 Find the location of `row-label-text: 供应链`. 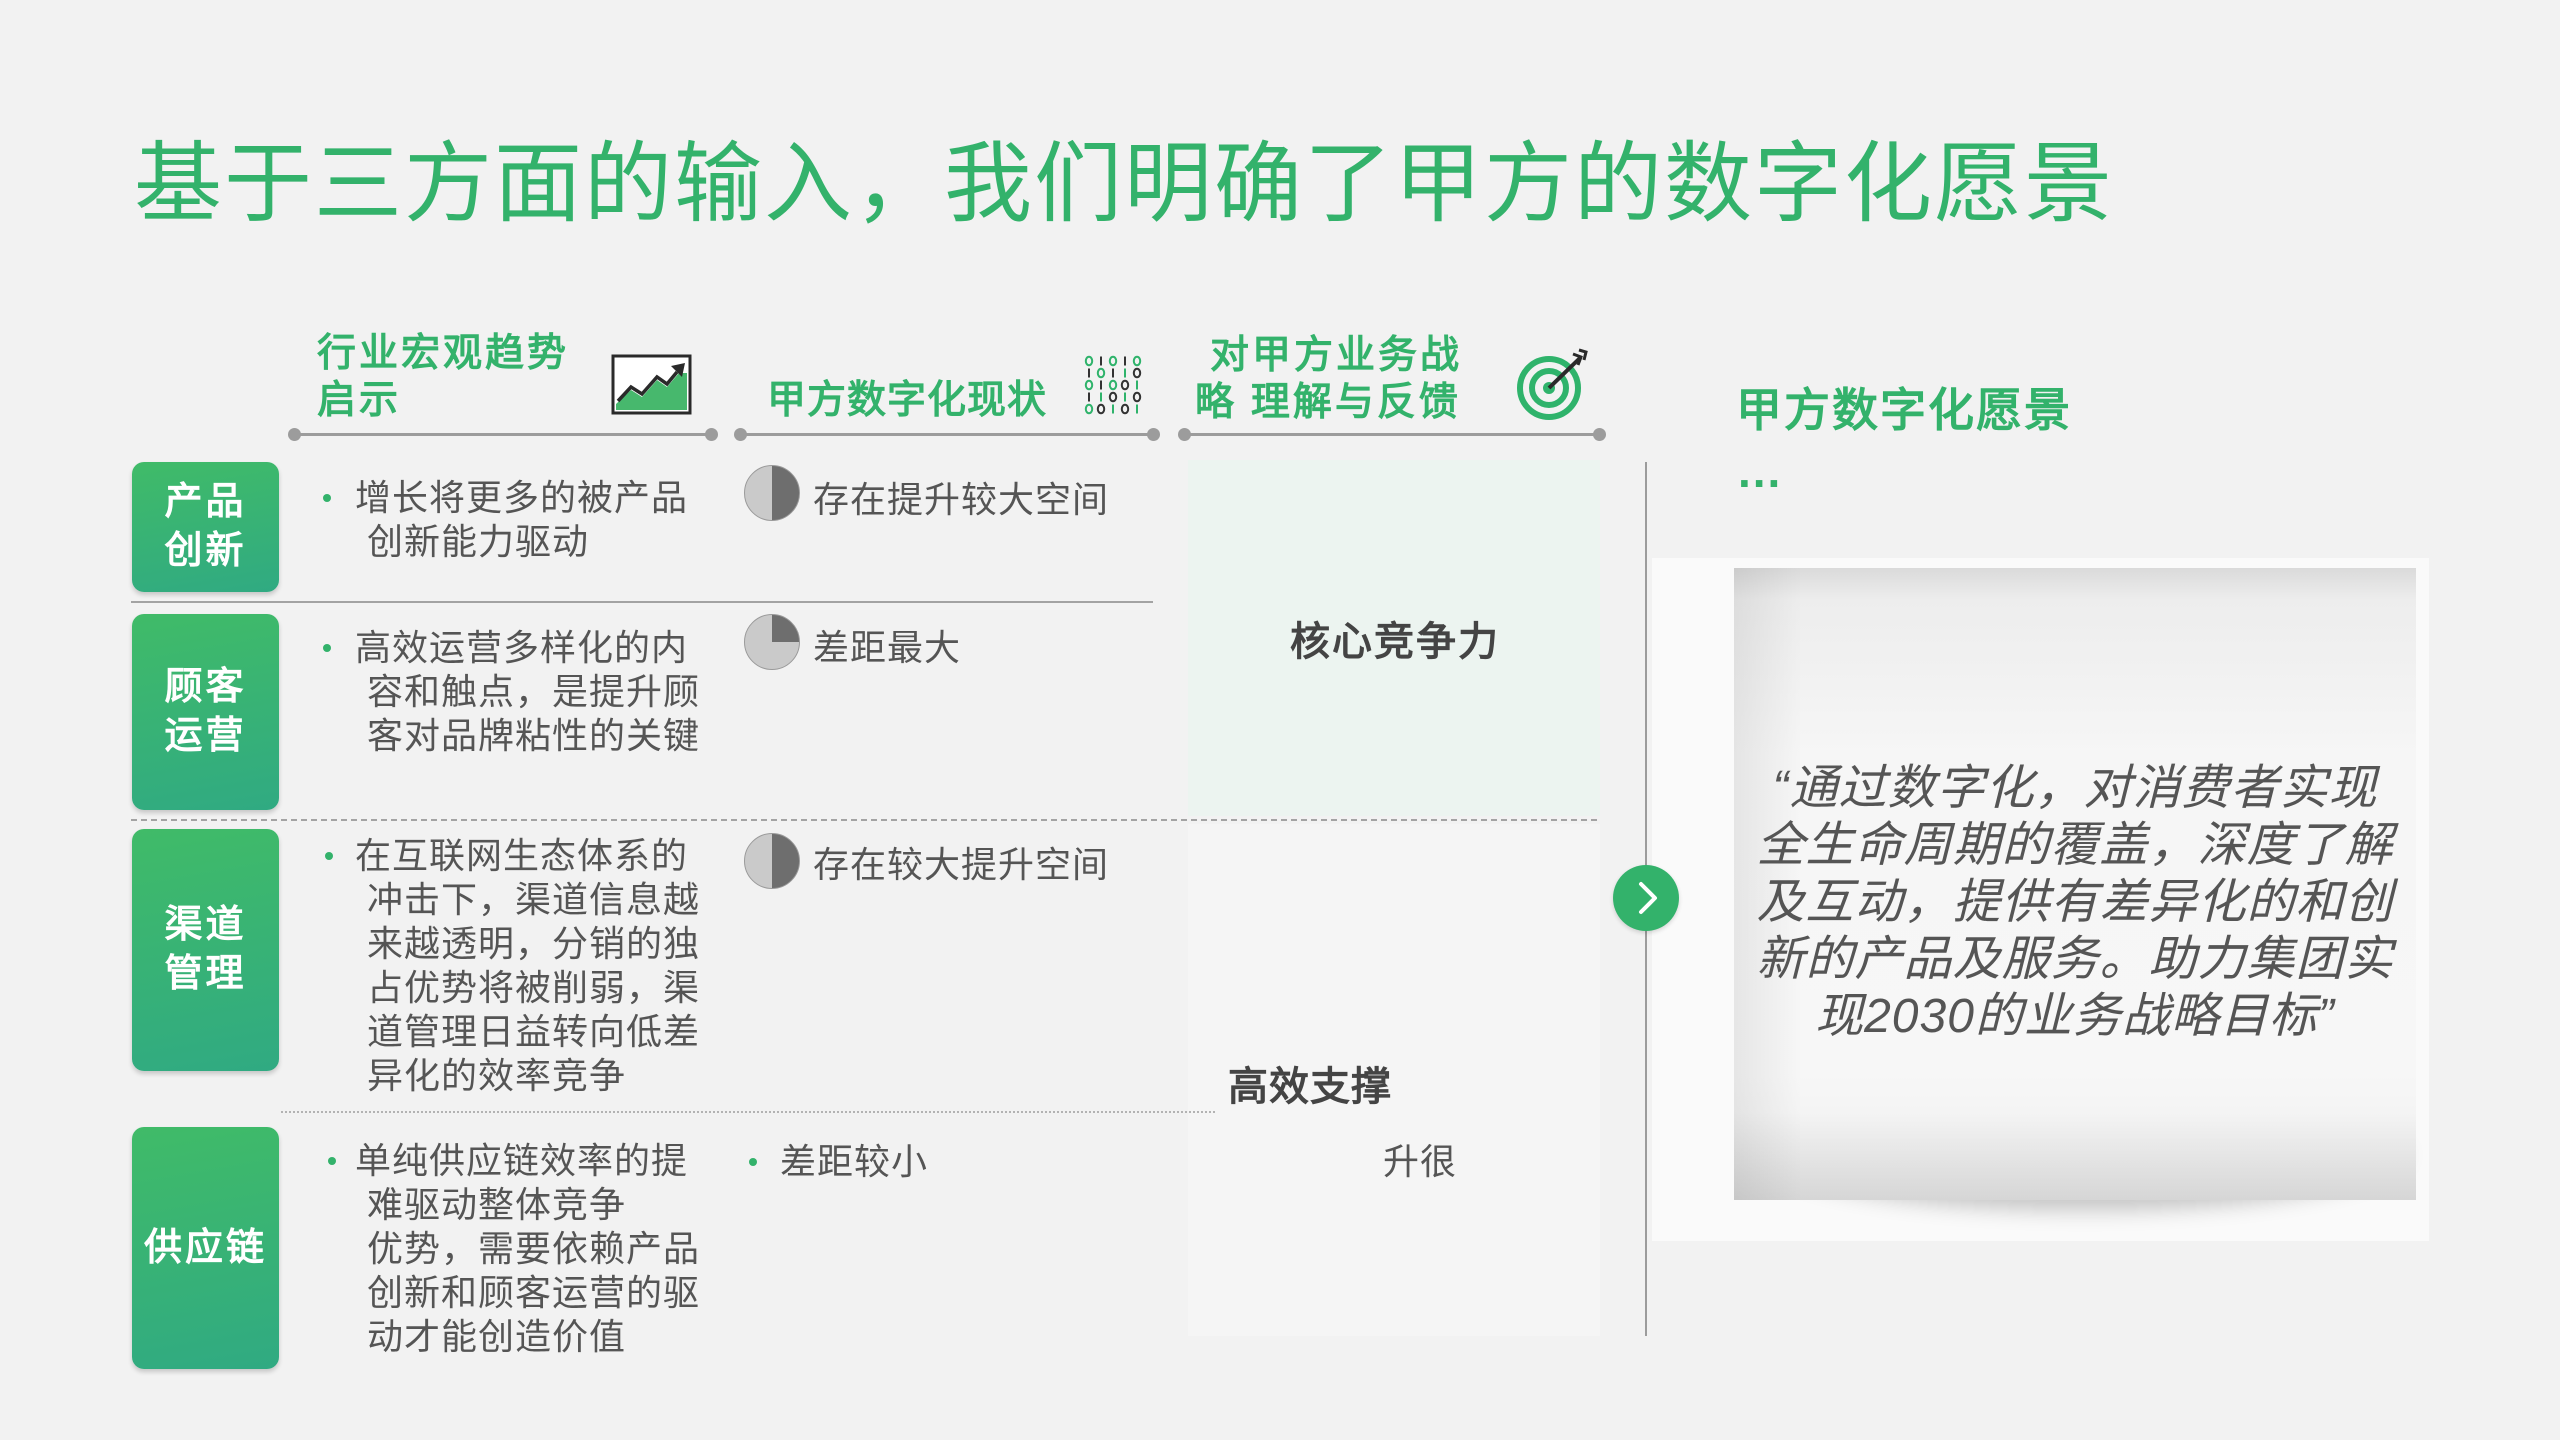

row-label-text: 供应链 is located at coordinates (205, 1247).